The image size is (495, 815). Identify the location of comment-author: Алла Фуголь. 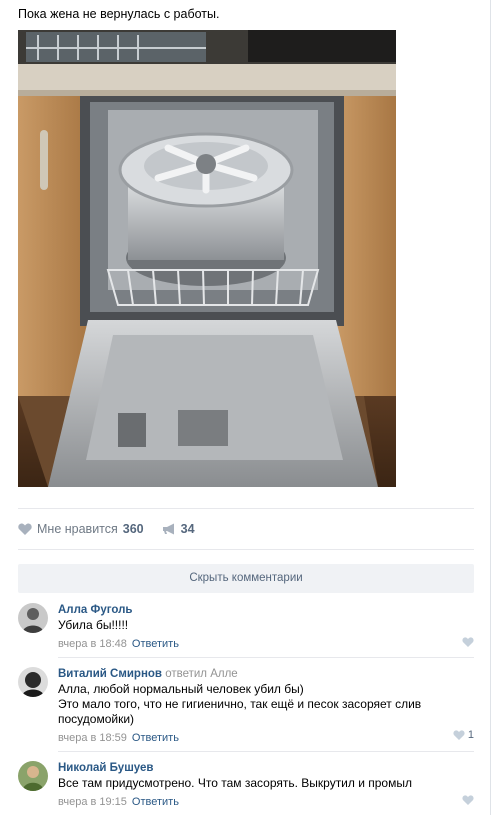
(95, 610).